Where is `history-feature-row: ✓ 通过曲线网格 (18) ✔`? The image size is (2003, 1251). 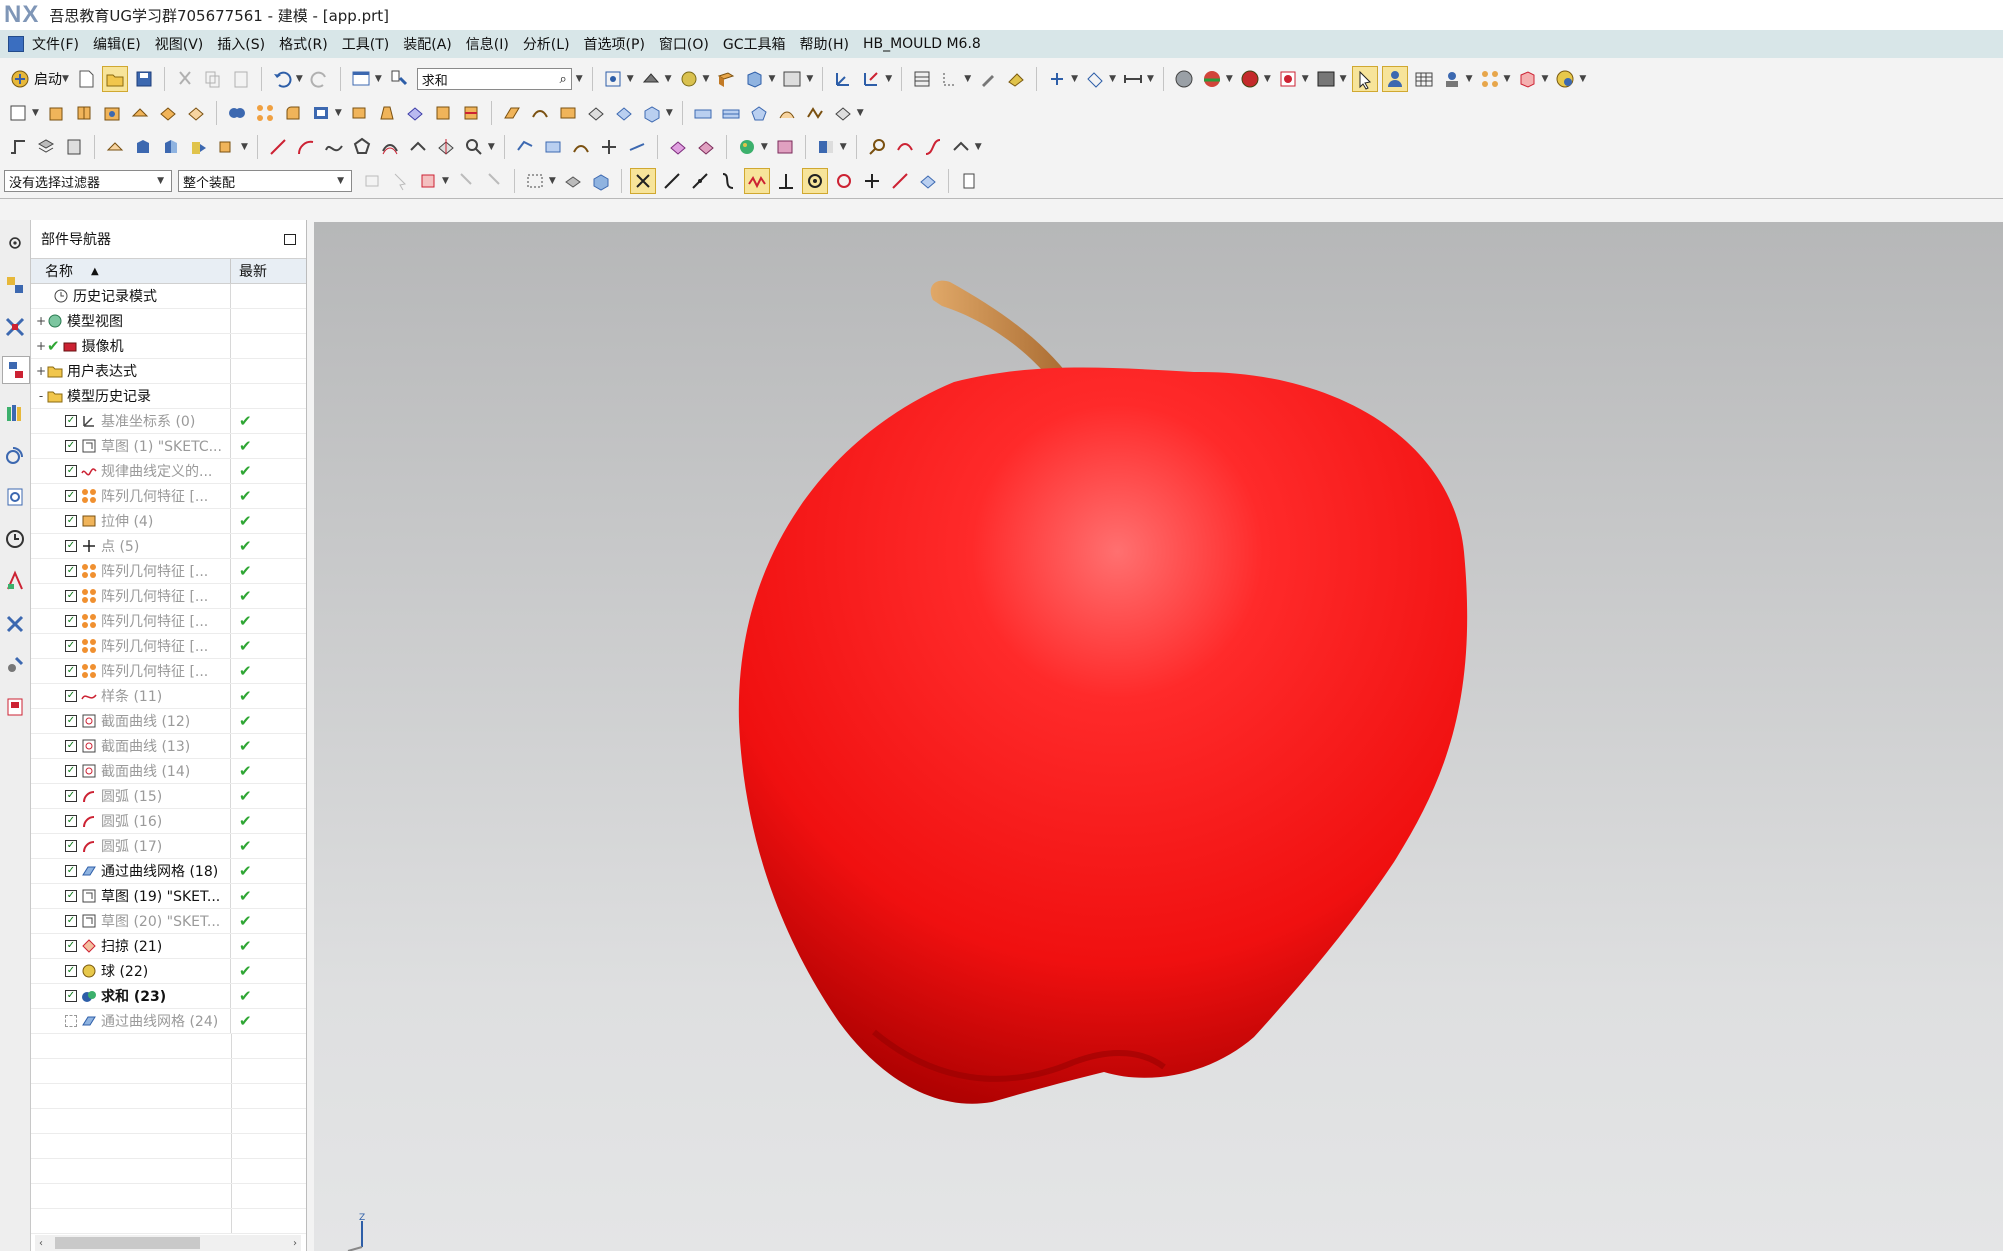
history-feature-row: ✓ 通过曲线网格 (18) ✔ is located at coordinates (168, 871).